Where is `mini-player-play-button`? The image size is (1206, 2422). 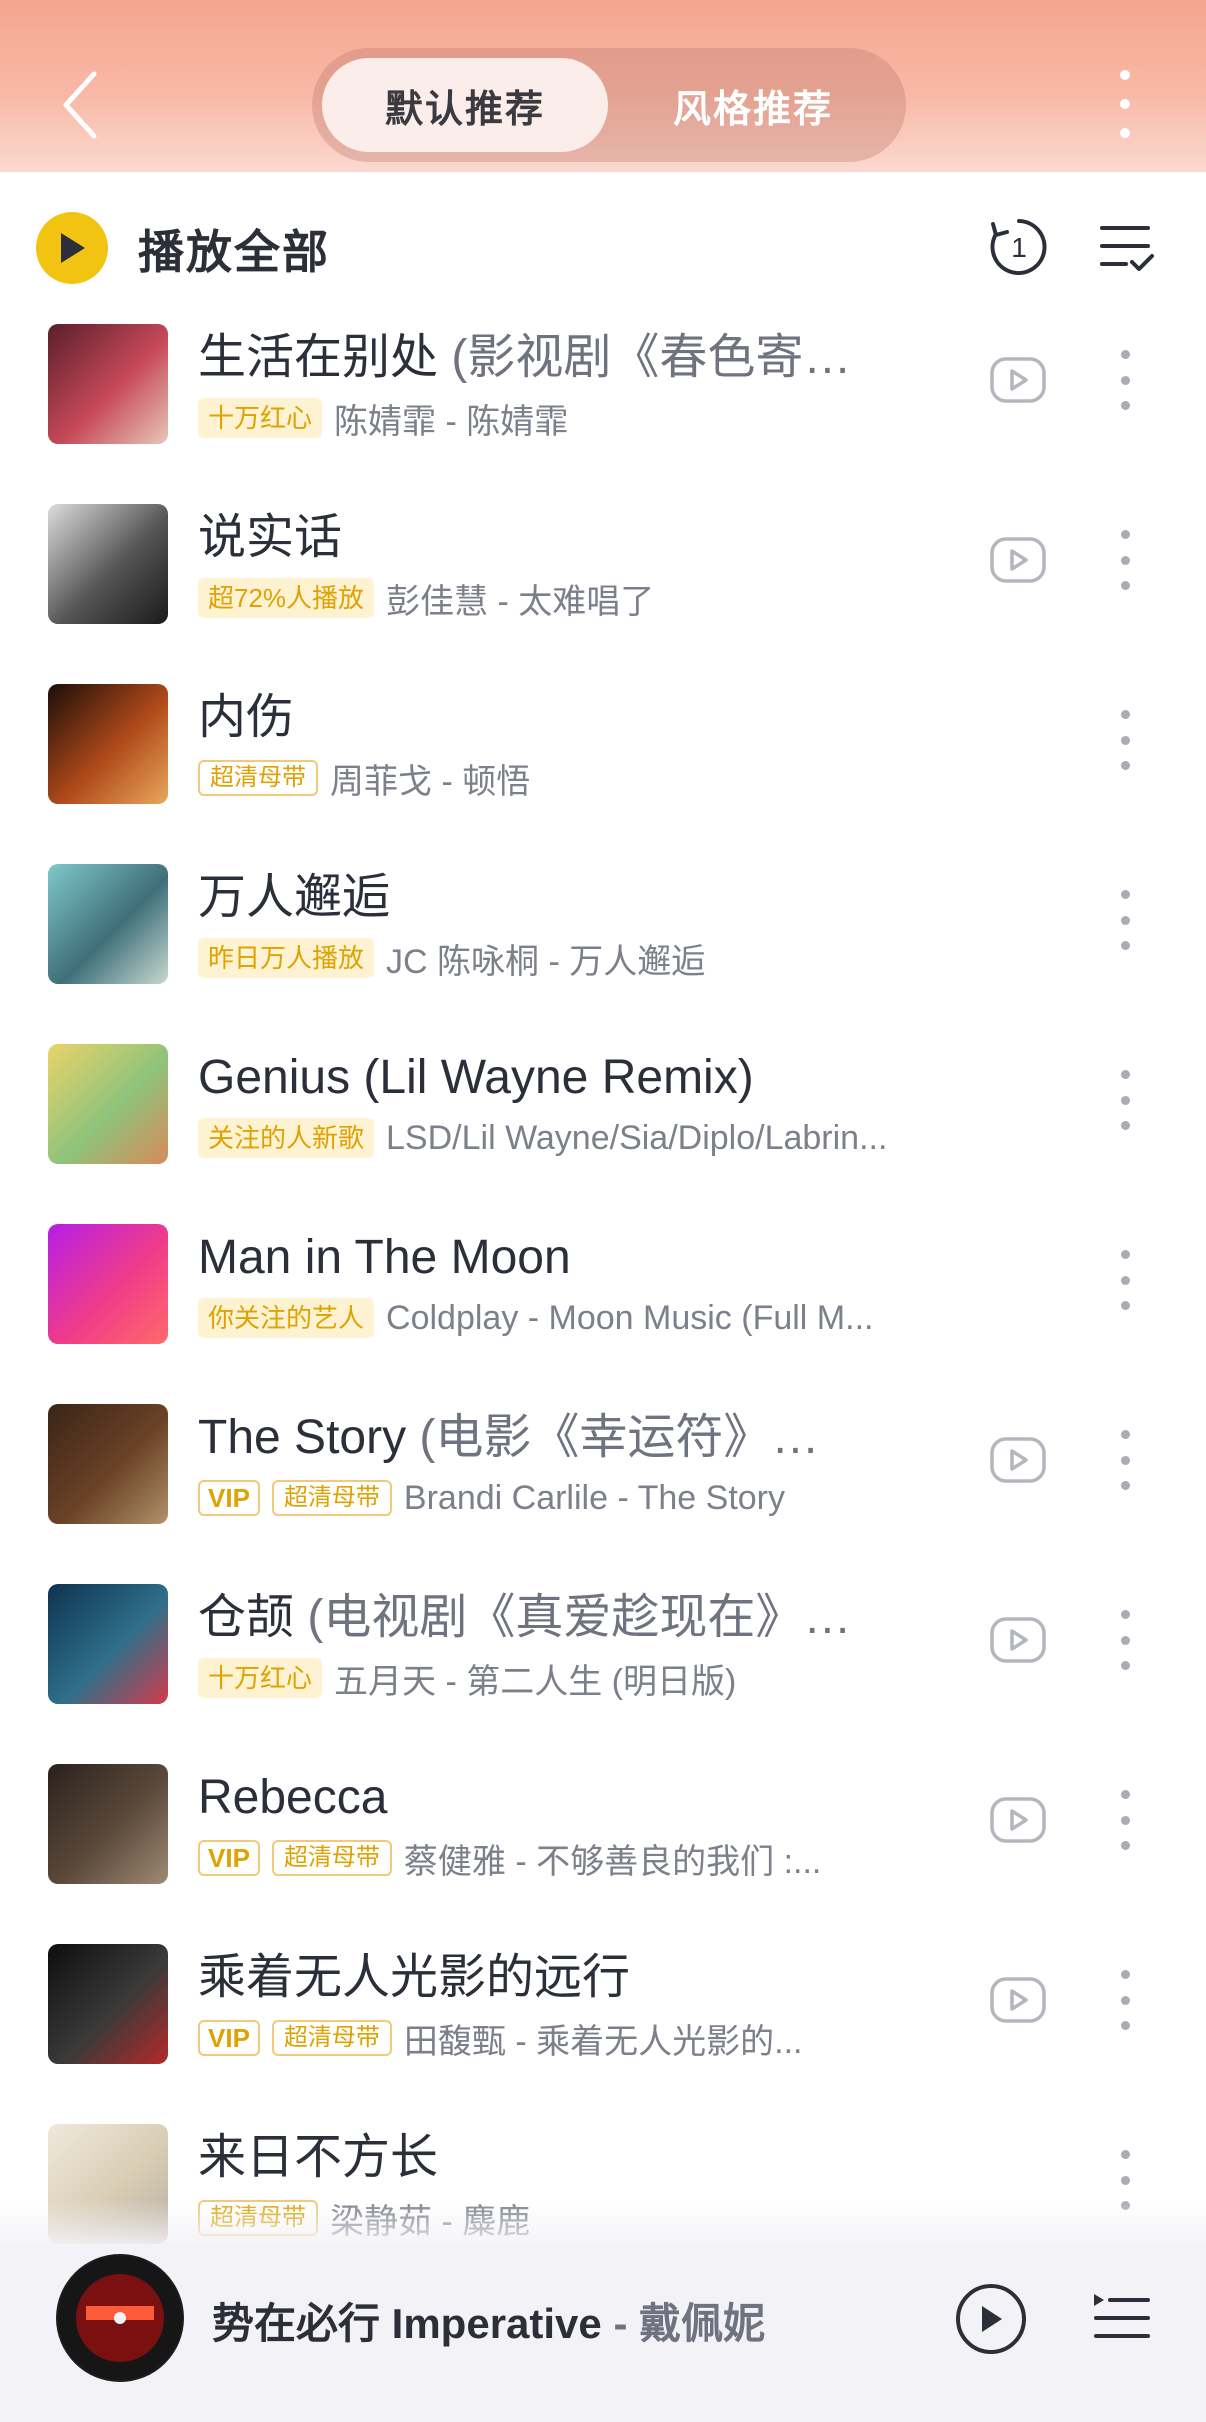
mini-player-play-button is located at coordinates (991, 2319).